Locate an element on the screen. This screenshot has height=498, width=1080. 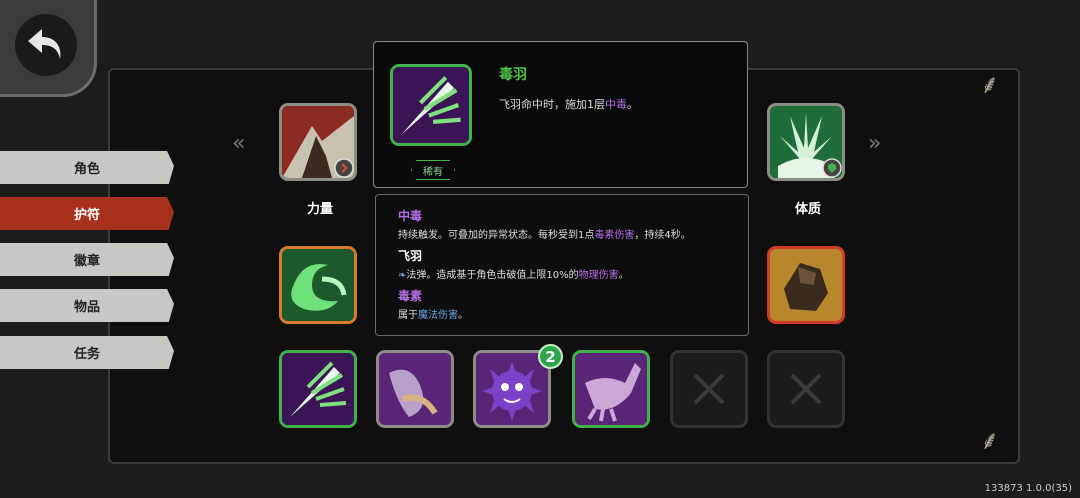
stat-constitution-label: 体质 is located at coordinates (807, 209).